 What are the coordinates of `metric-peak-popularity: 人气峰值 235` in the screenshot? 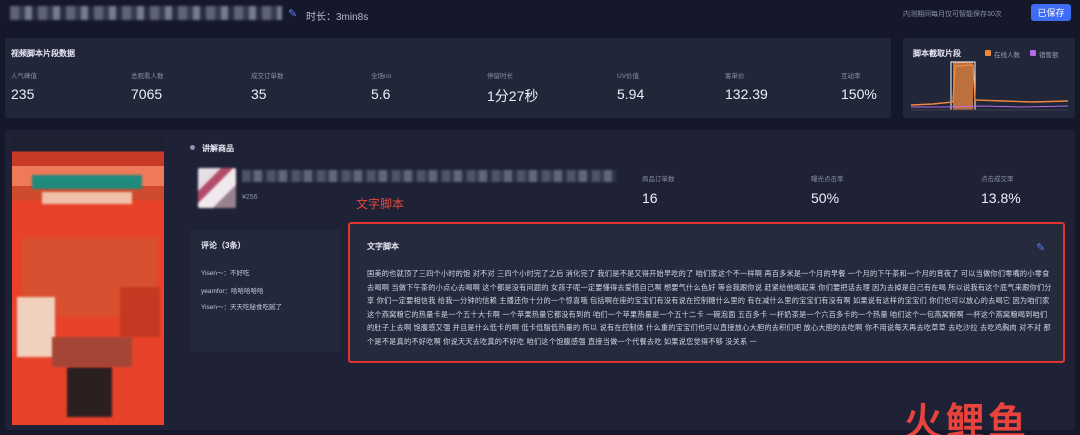 It's located at (51, 86).